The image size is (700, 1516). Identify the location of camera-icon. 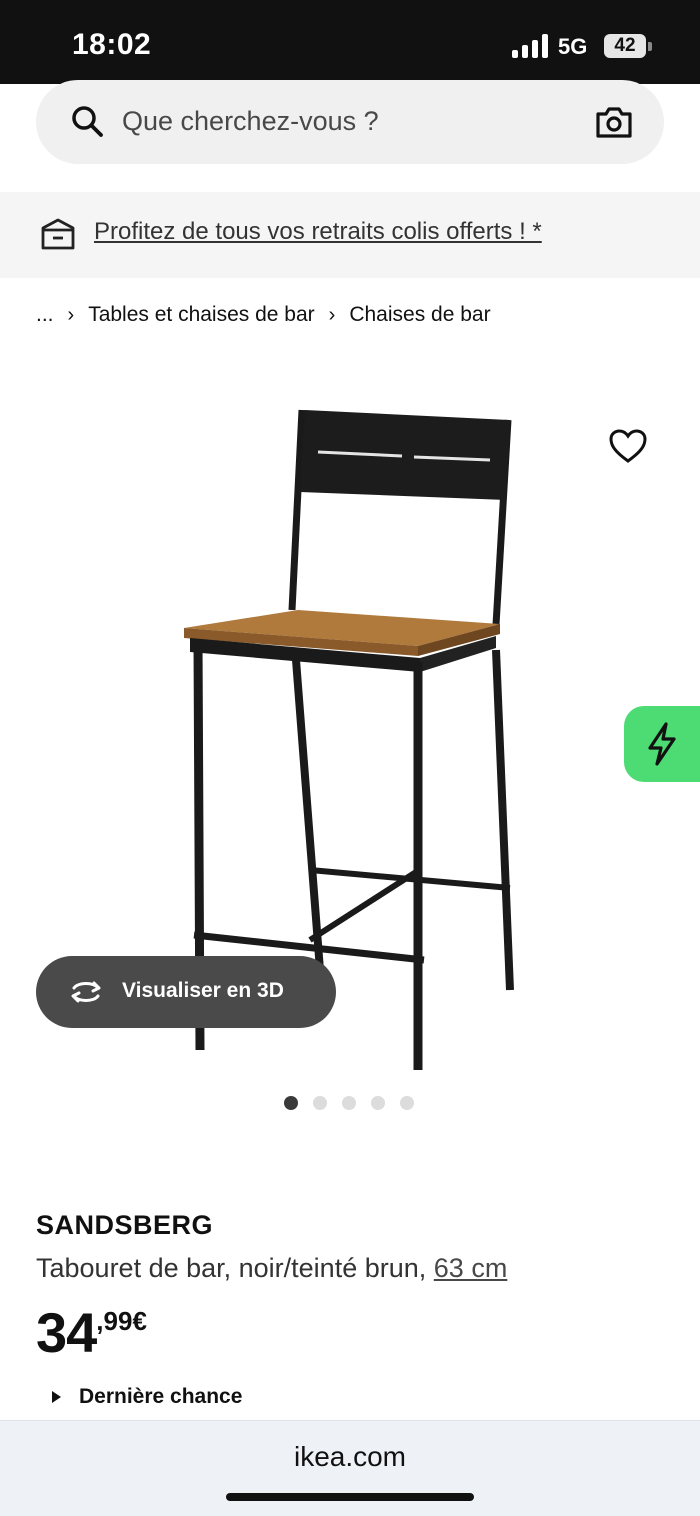
(614, 122).